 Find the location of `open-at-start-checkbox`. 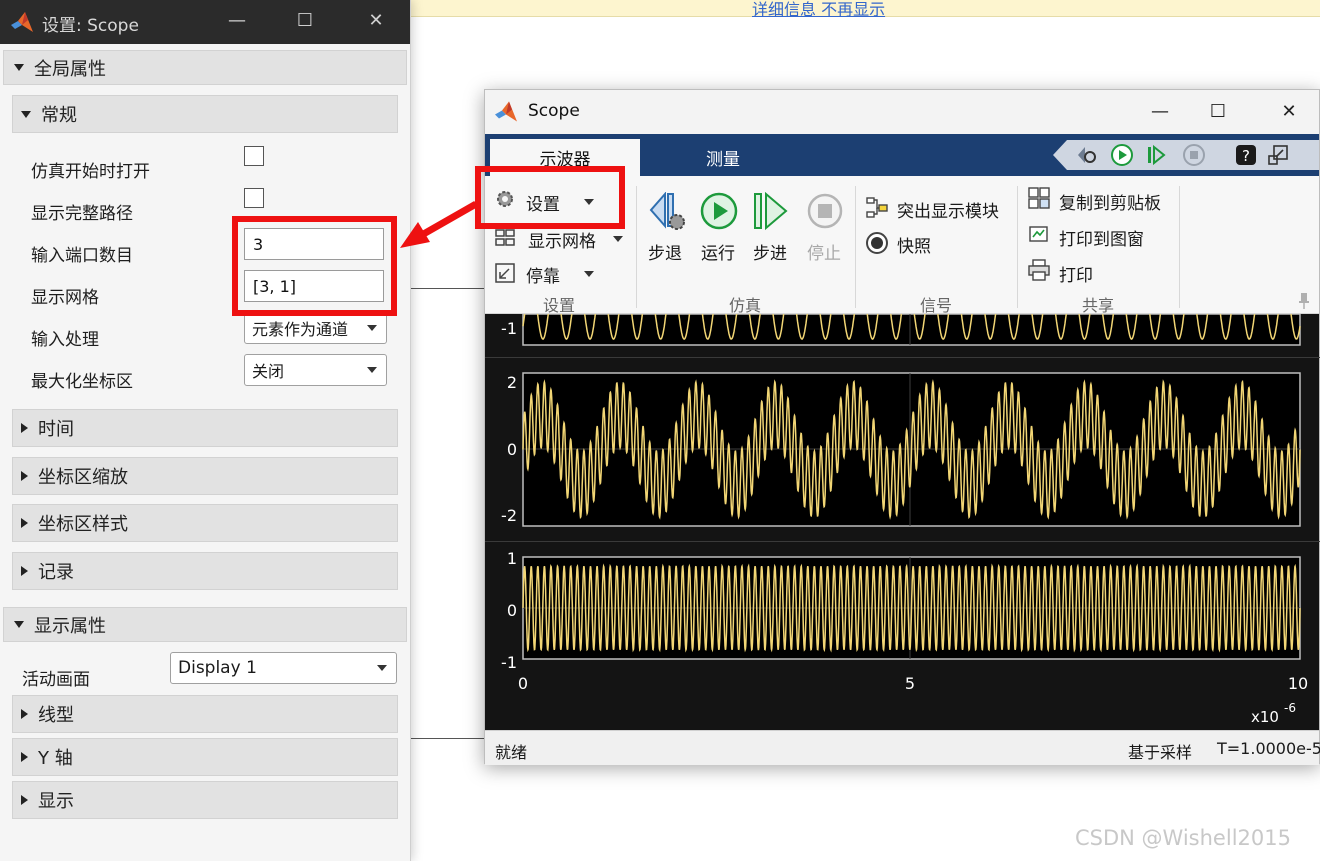

open-at-start-checkbox is located at coordinates (254, 156).